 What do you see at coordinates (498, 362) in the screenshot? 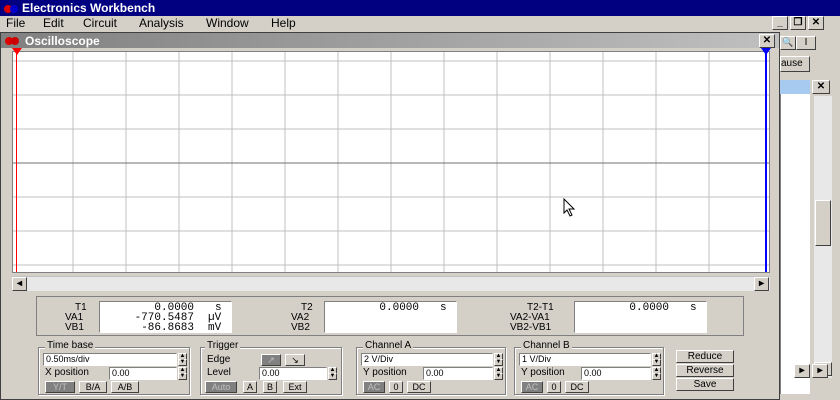
I see `channel-a-scale-down-button: ▼` at bounding box center [498, 362].